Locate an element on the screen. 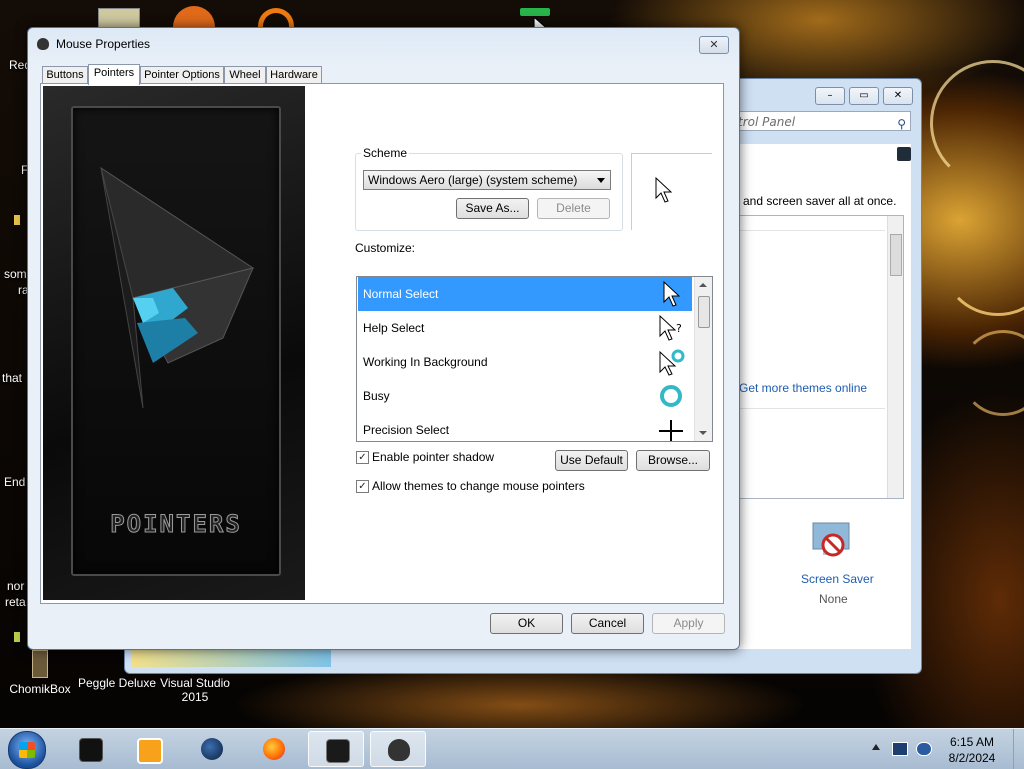 The height and width of the screenshot is (769, 1024). ok-button: OK is located at coordinates (526, 623).